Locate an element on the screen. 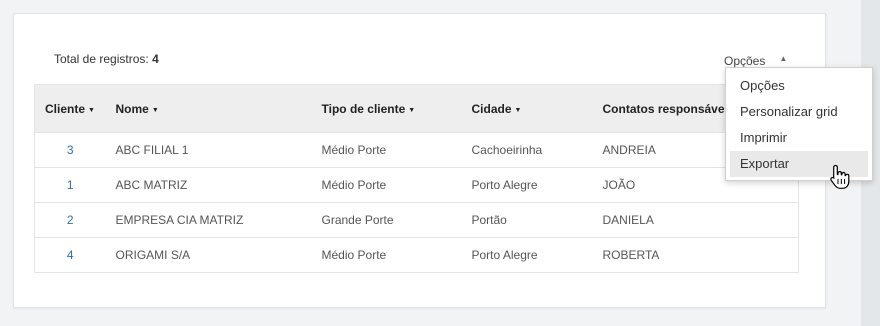 The image size is (880, 326). cell-cidade: Portão is located at coordinates (527, 220).